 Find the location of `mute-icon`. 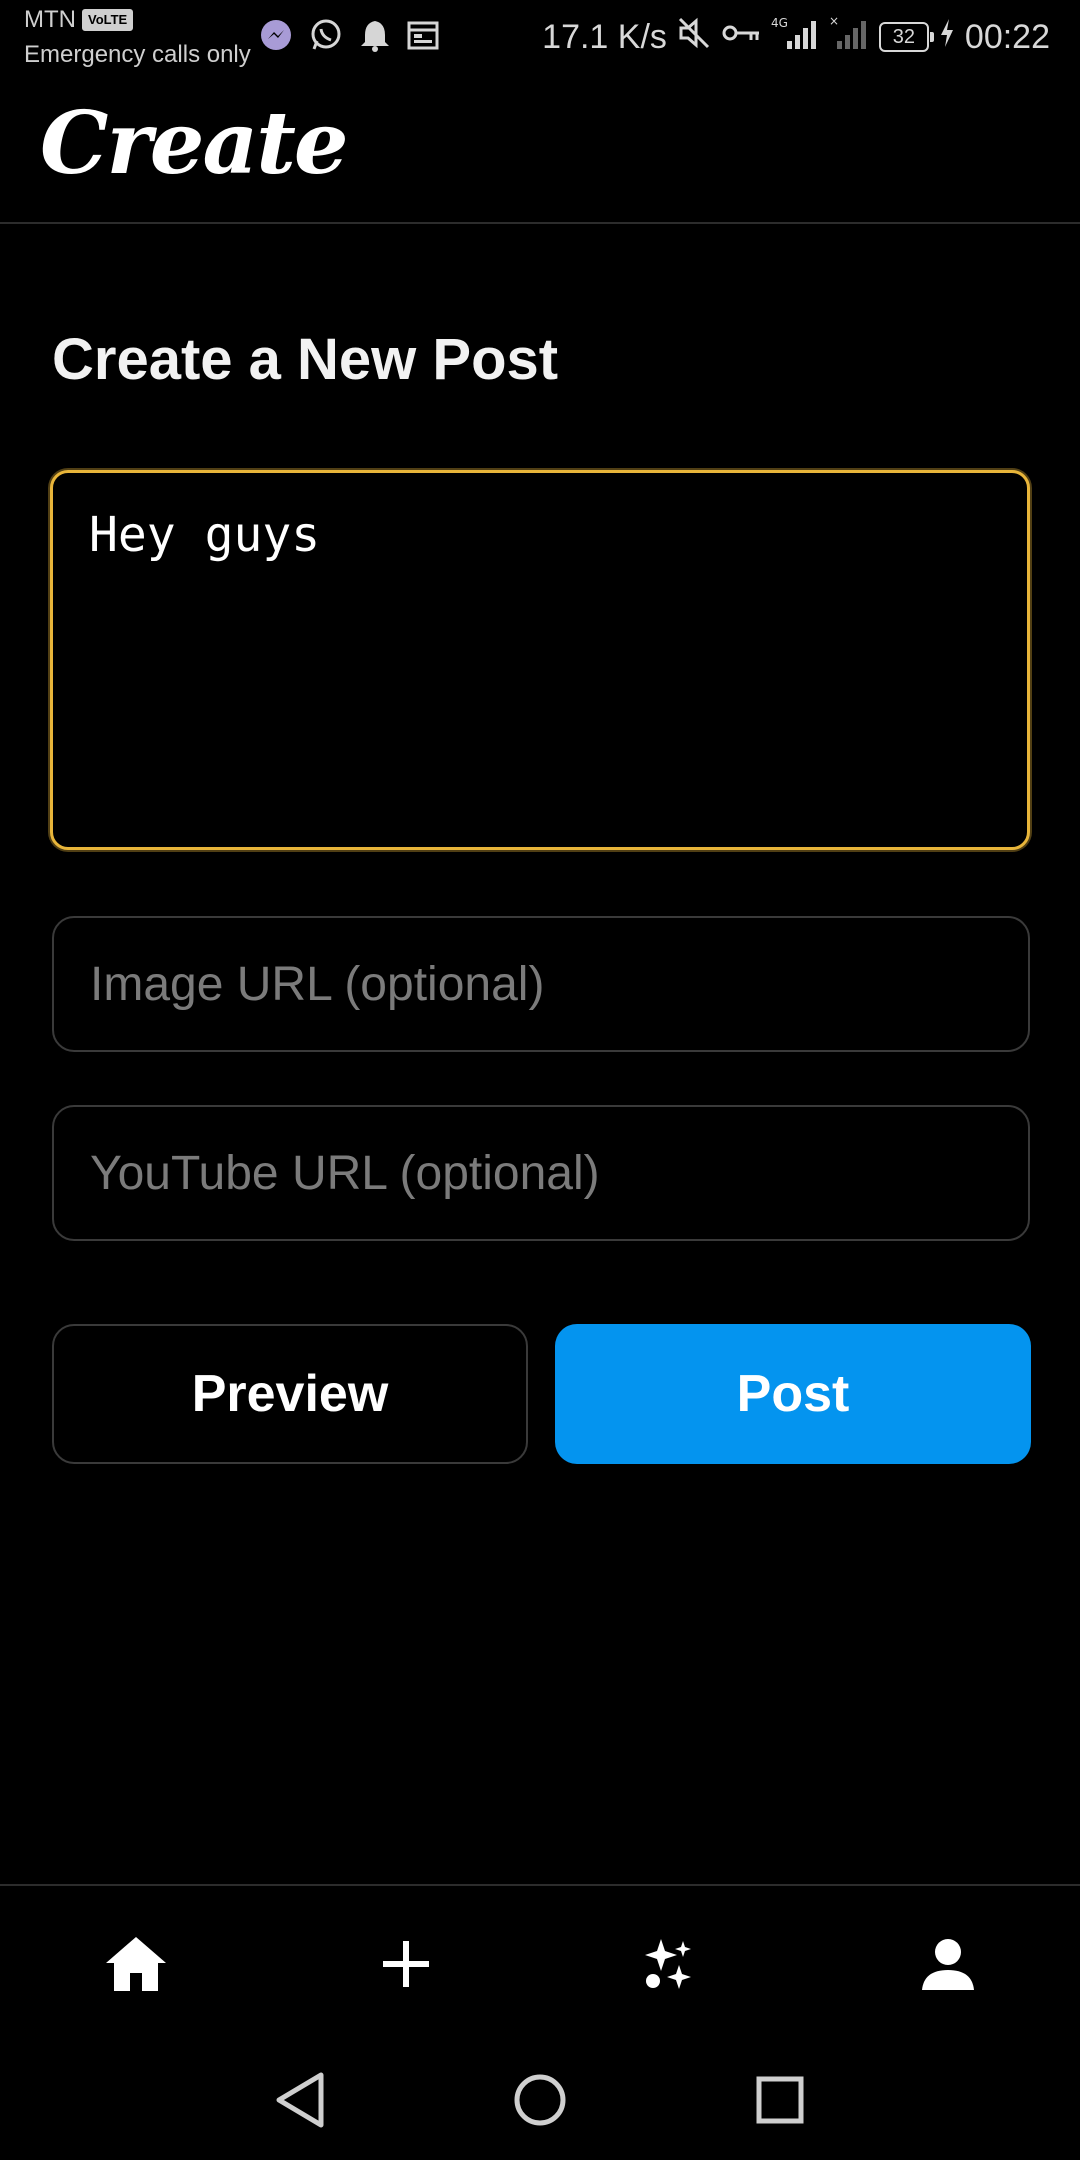

mute-icon is located at coordinates (694, 37).